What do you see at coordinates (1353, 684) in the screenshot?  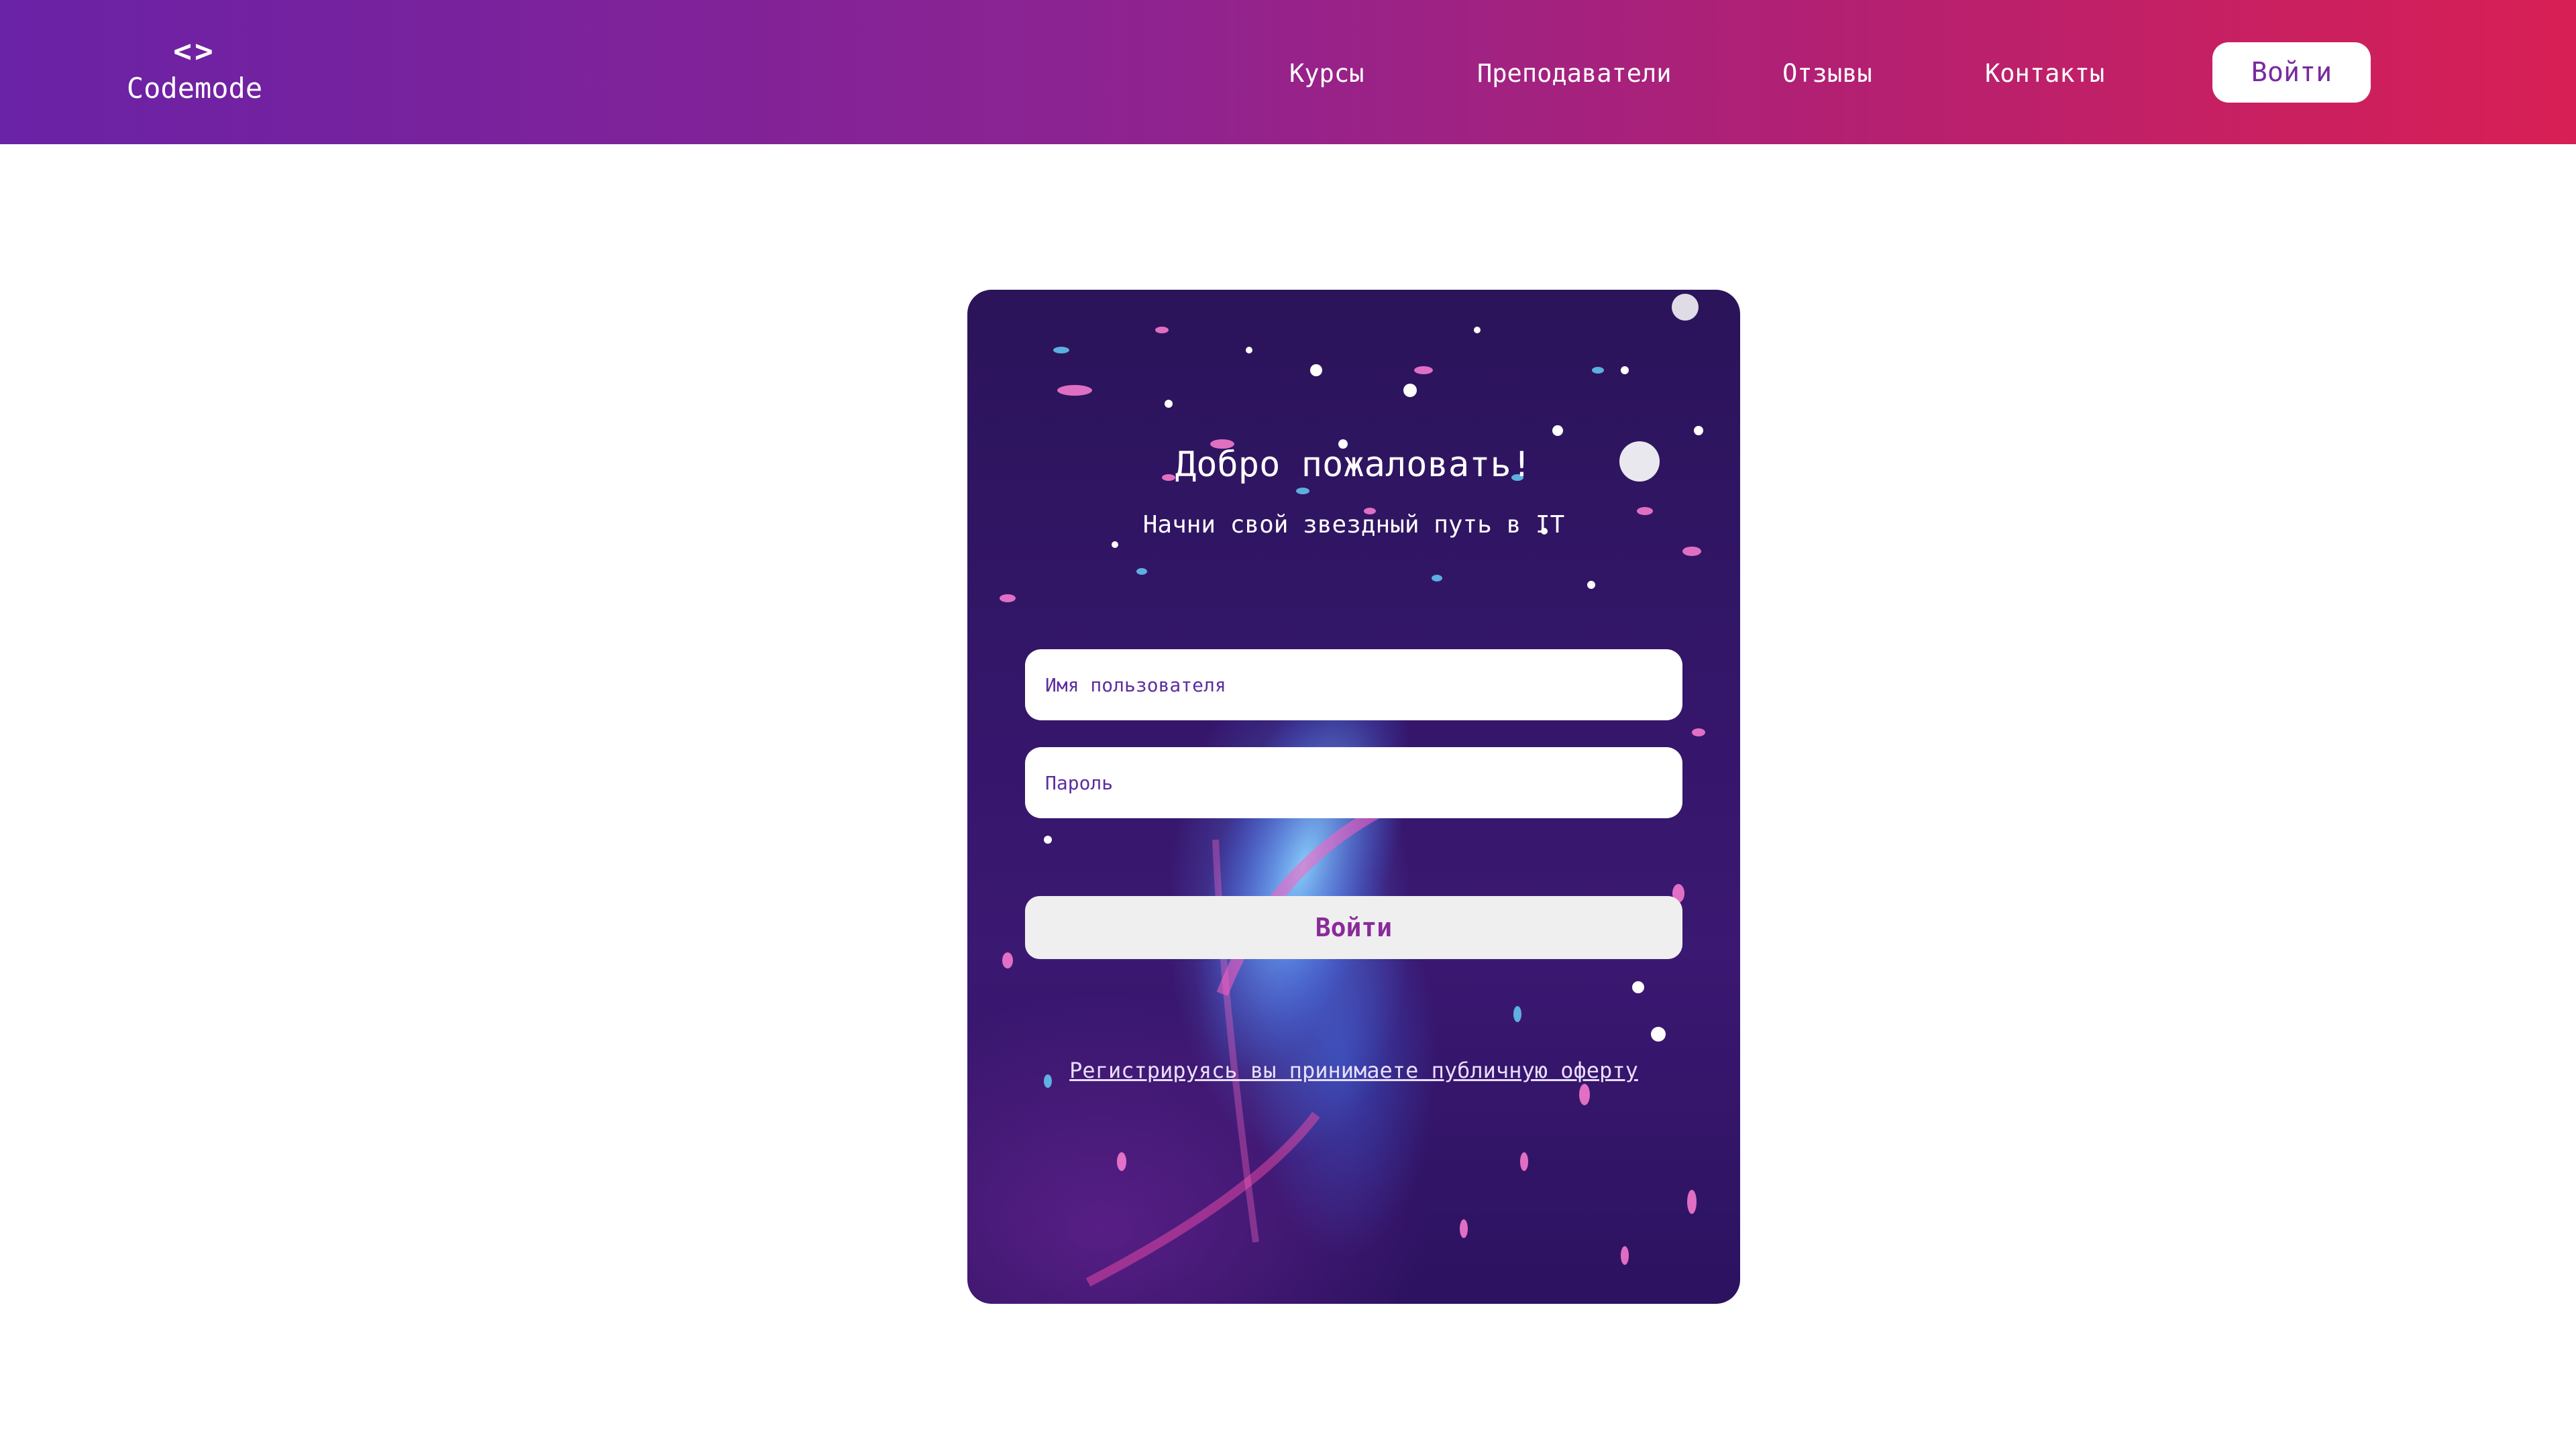 I see `username-field` at bounding box center [1353, 684].